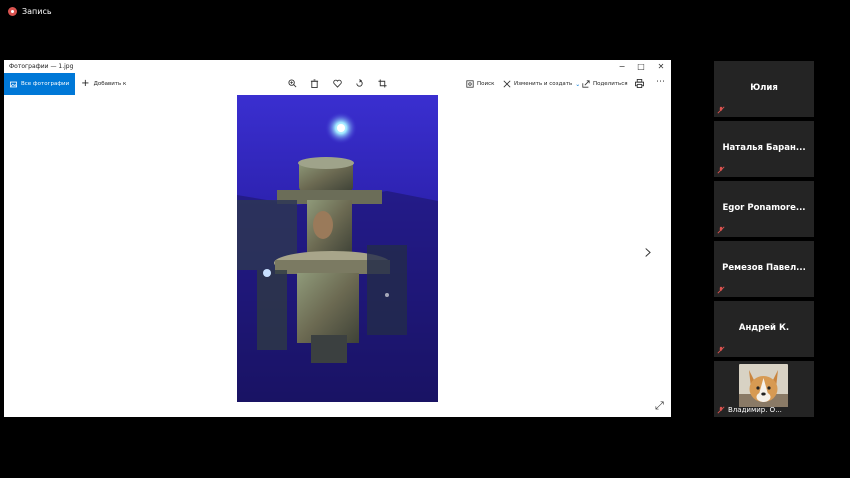  I want to click on share-icon, so click(586, 84).